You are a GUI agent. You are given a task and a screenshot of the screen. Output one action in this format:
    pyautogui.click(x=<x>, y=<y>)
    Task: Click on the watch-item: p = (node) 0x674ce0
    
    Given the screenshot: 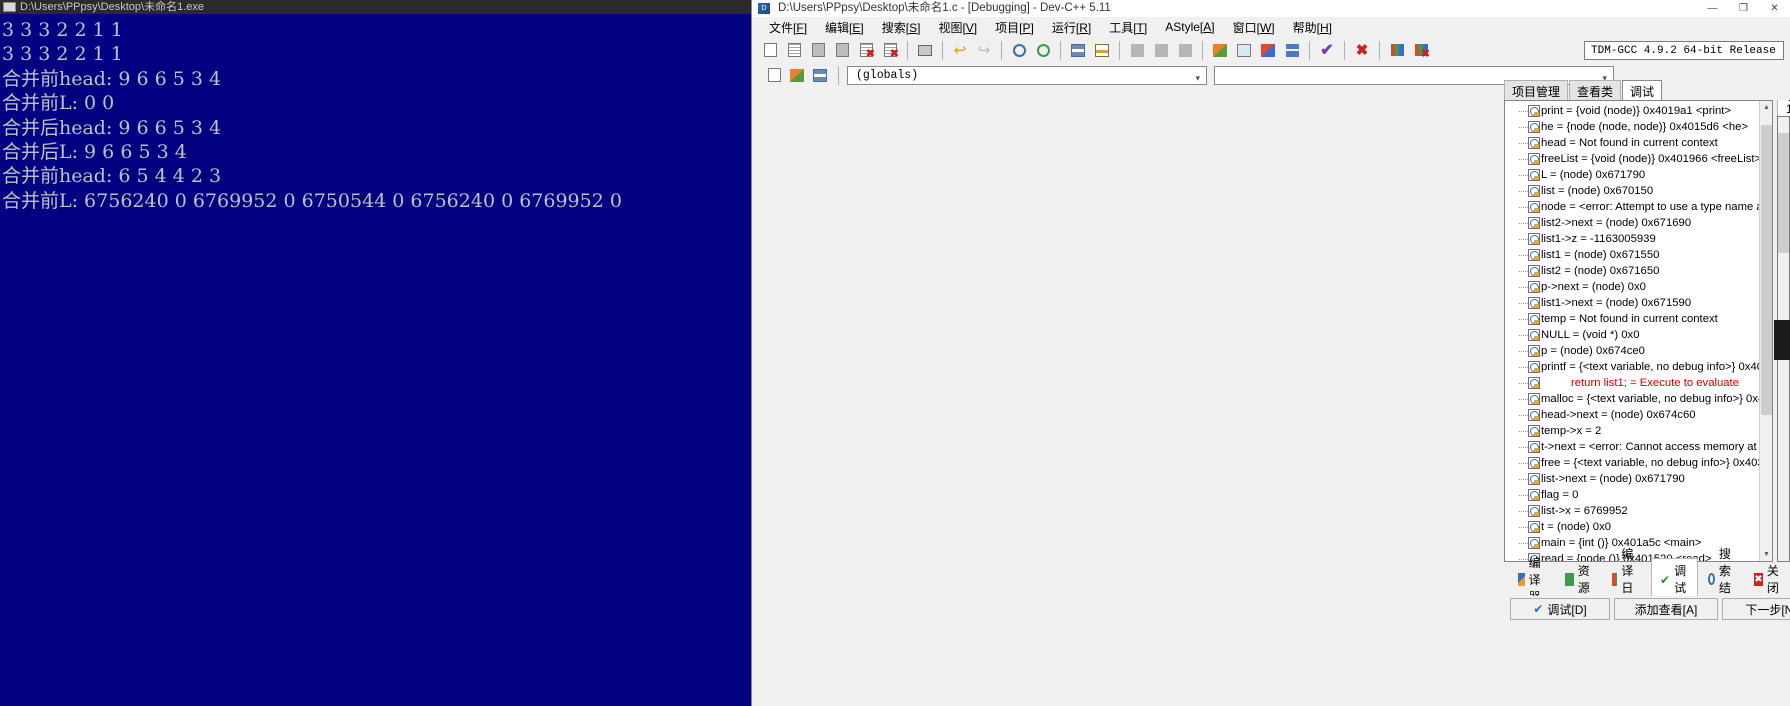 What is the action you would take?
    pyautogui.click(x=1645, y=351)
    